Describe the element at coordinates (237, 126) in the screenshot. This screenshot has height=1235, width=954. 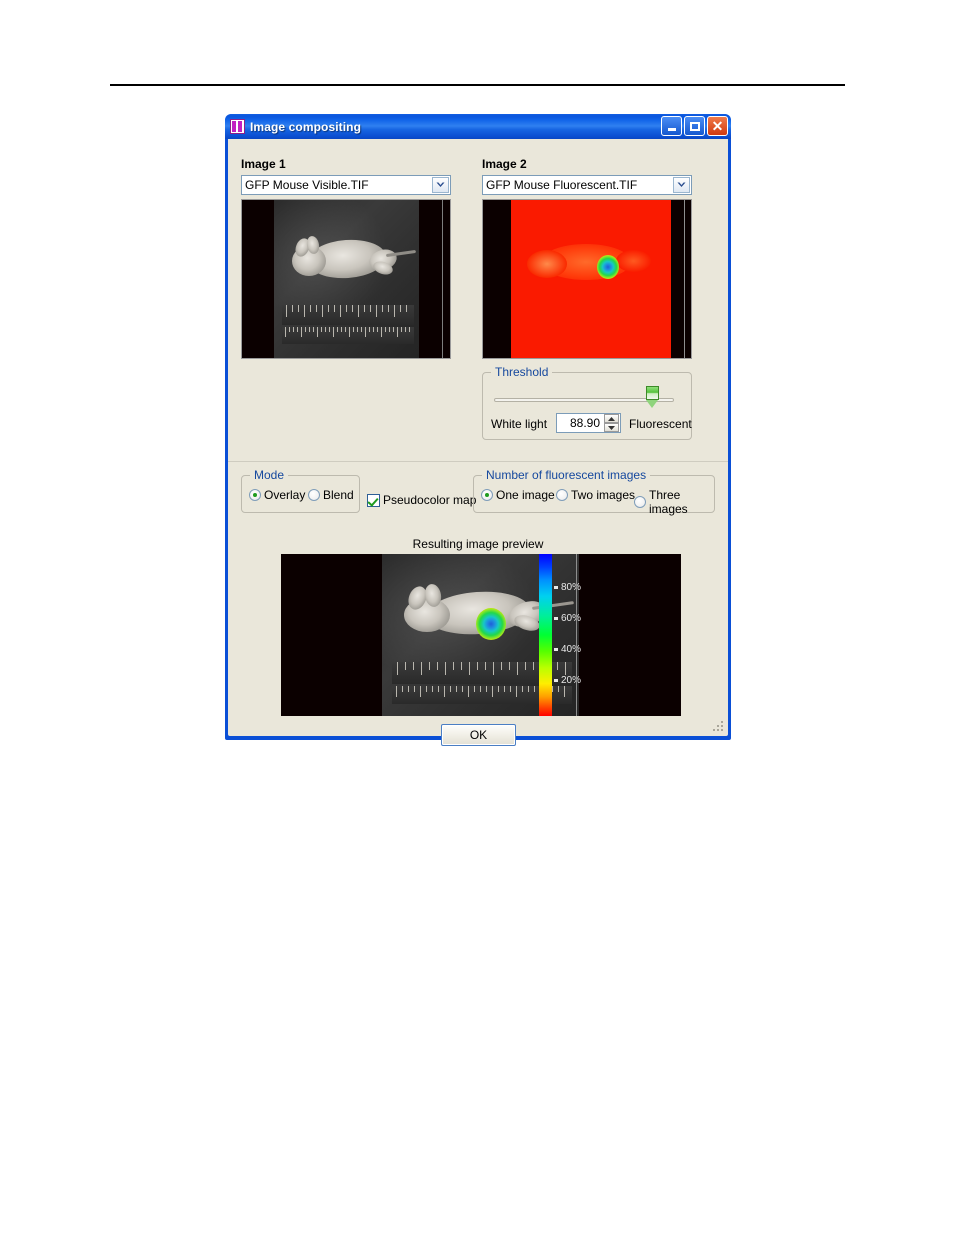
I see `app-icon` at that location.